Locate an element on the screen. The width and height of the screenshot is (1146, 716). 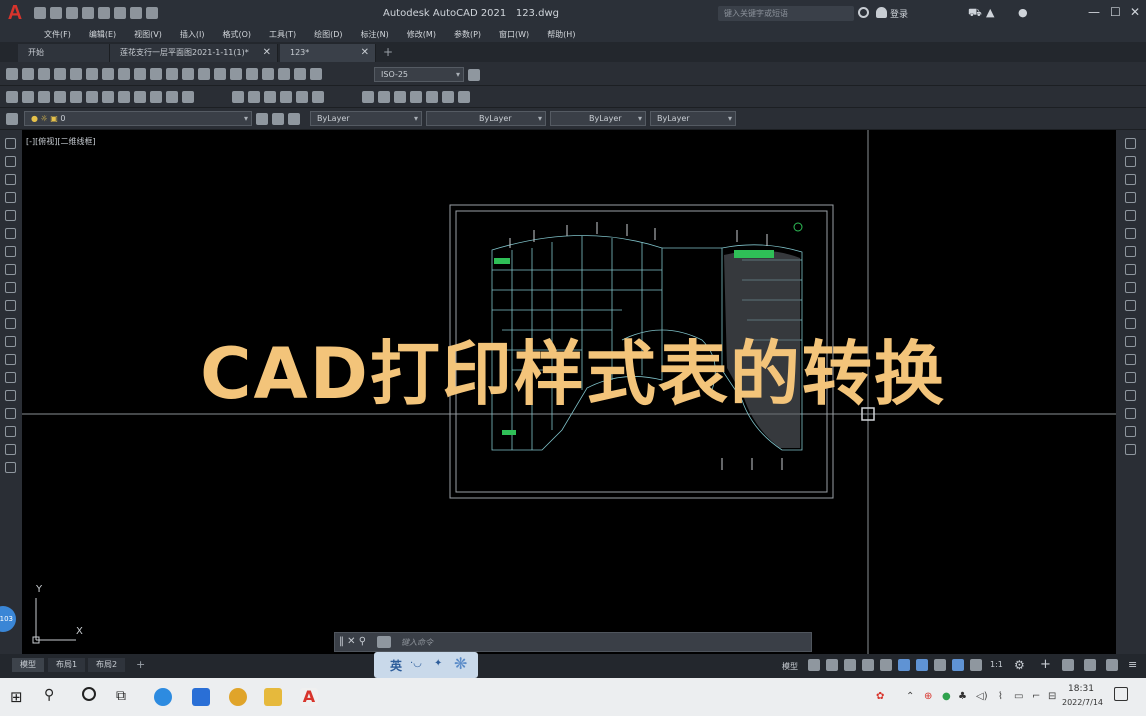
clean-screen-icon is located at coordinates (1112, 665).